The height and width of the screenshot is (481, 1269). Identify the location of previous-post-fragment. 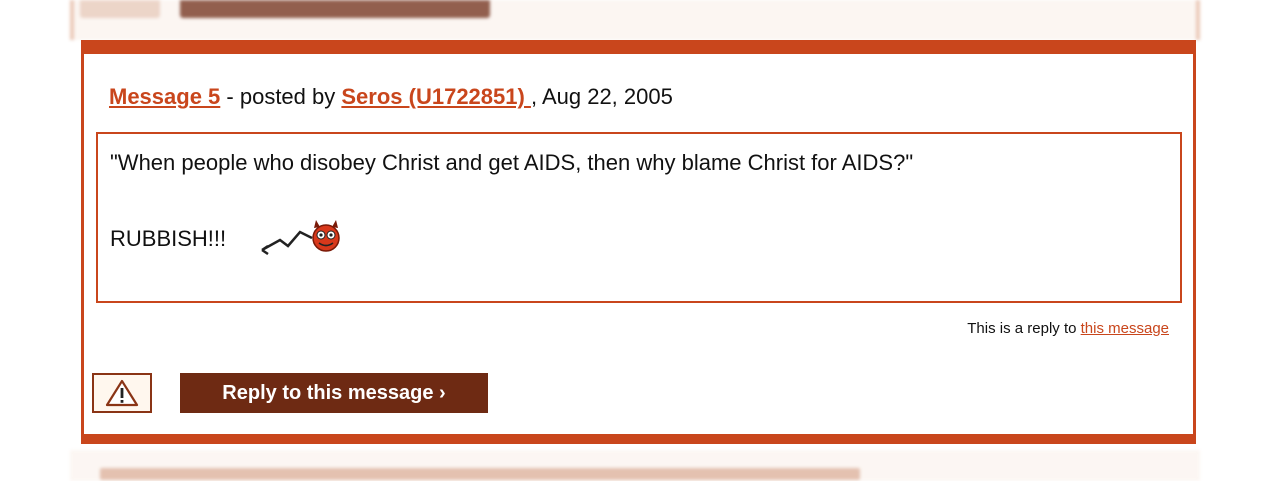
(635, 20).